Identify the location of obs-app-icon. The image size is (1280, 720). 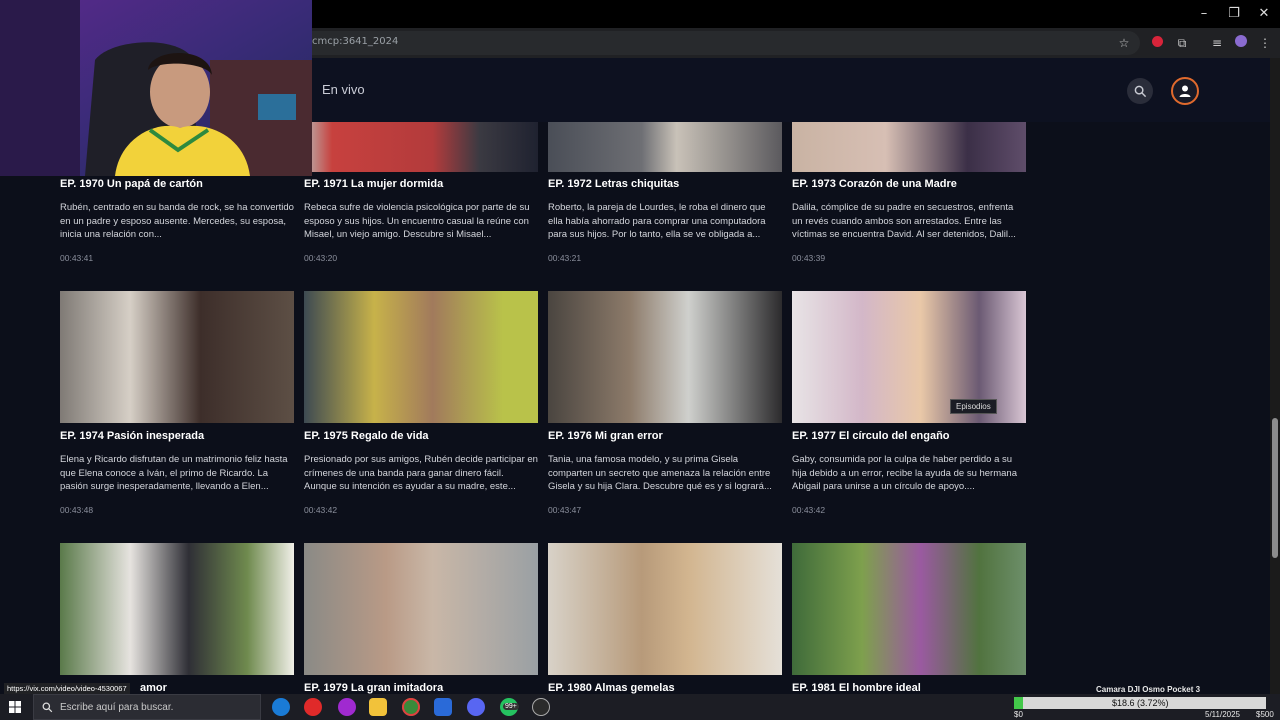
(541, 707).